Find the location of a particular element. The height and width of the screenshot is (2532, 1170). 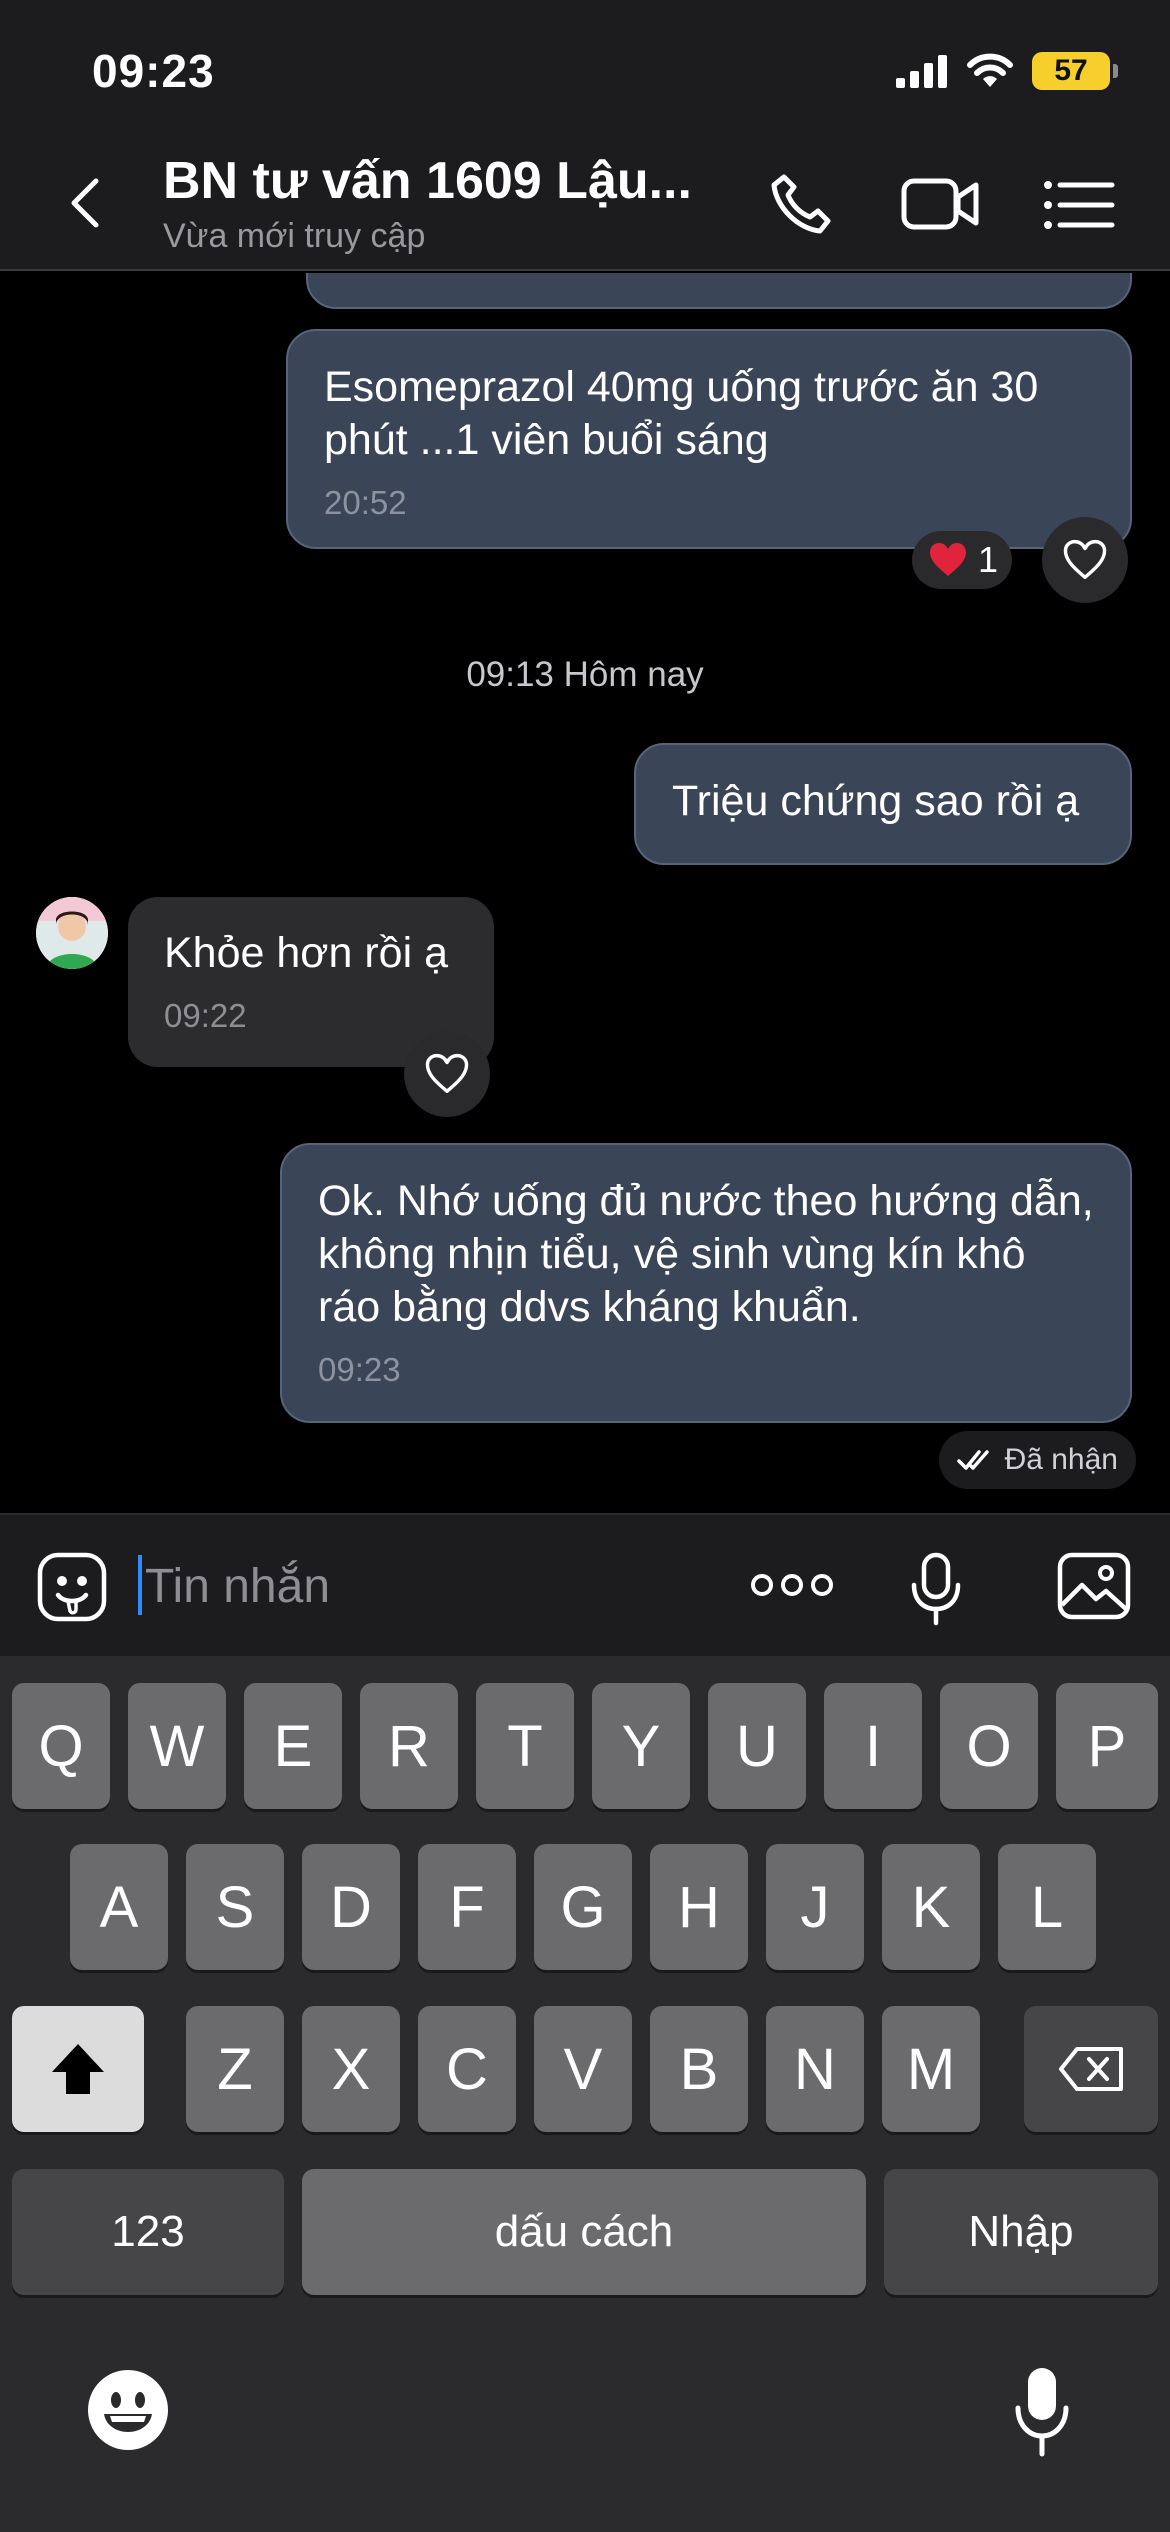

shift-arrow-icon is located at coordinates (78, 2069).